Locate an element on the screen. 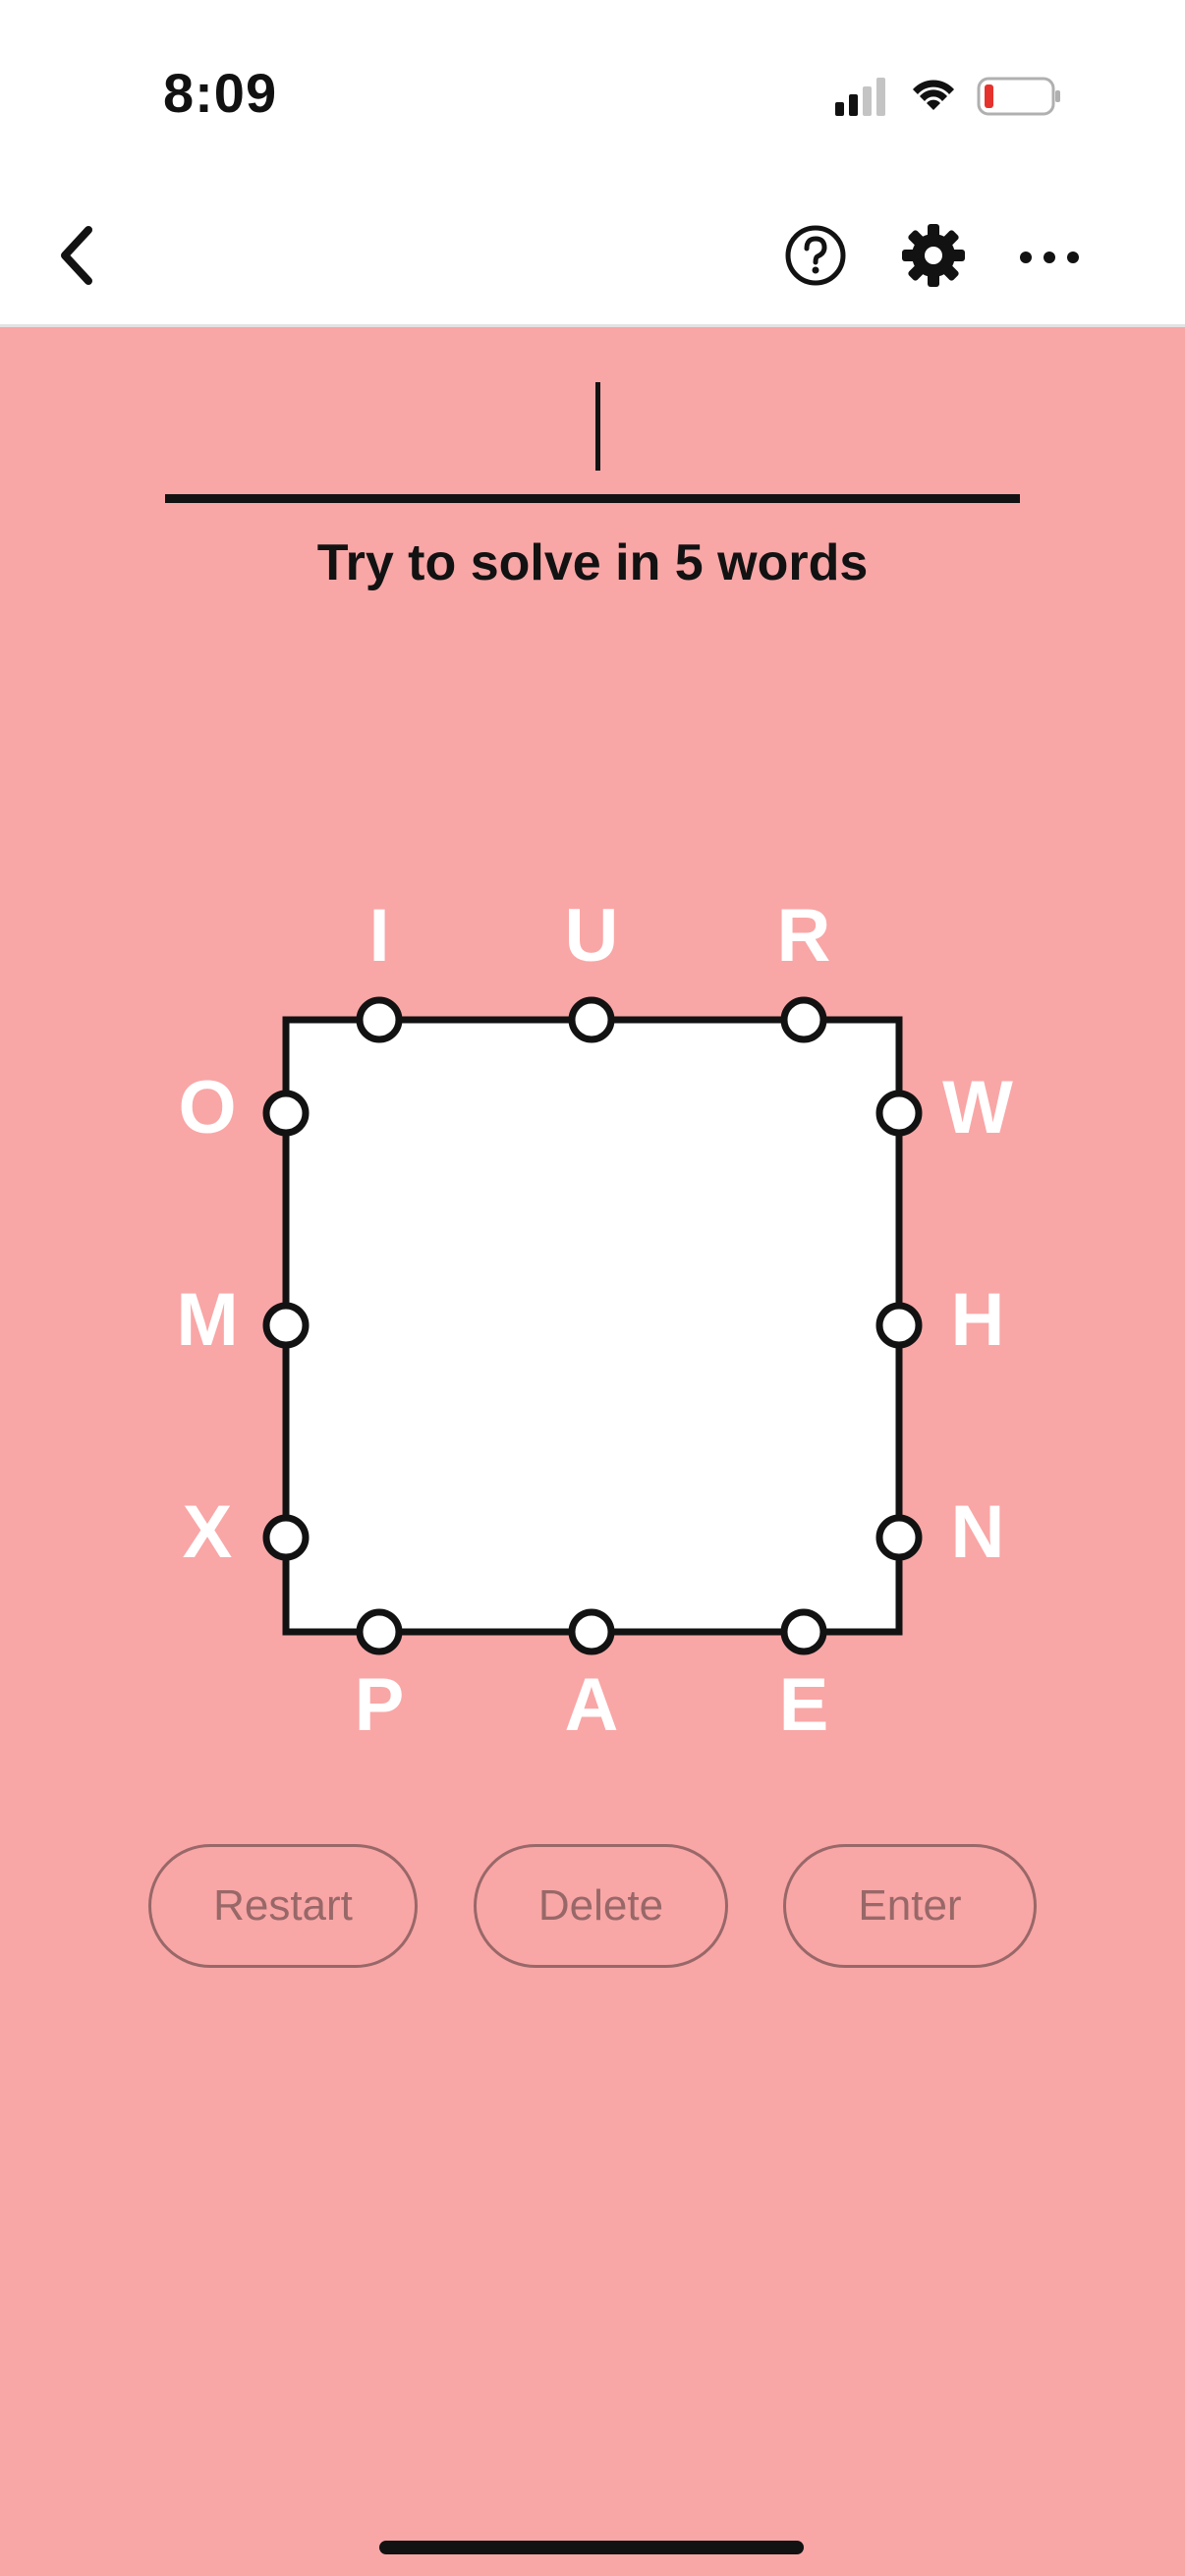 This screenshot has width=1185, height=2576. more-options-button is located at coordinates (1049, 255).